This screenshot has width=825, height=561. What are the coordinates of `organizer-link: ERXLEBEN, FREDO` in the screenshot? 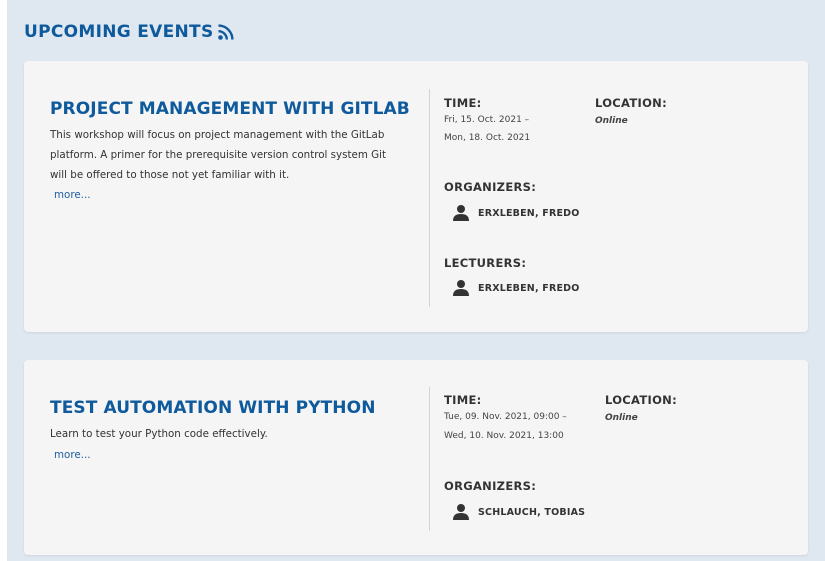 It's located at (516, 213).